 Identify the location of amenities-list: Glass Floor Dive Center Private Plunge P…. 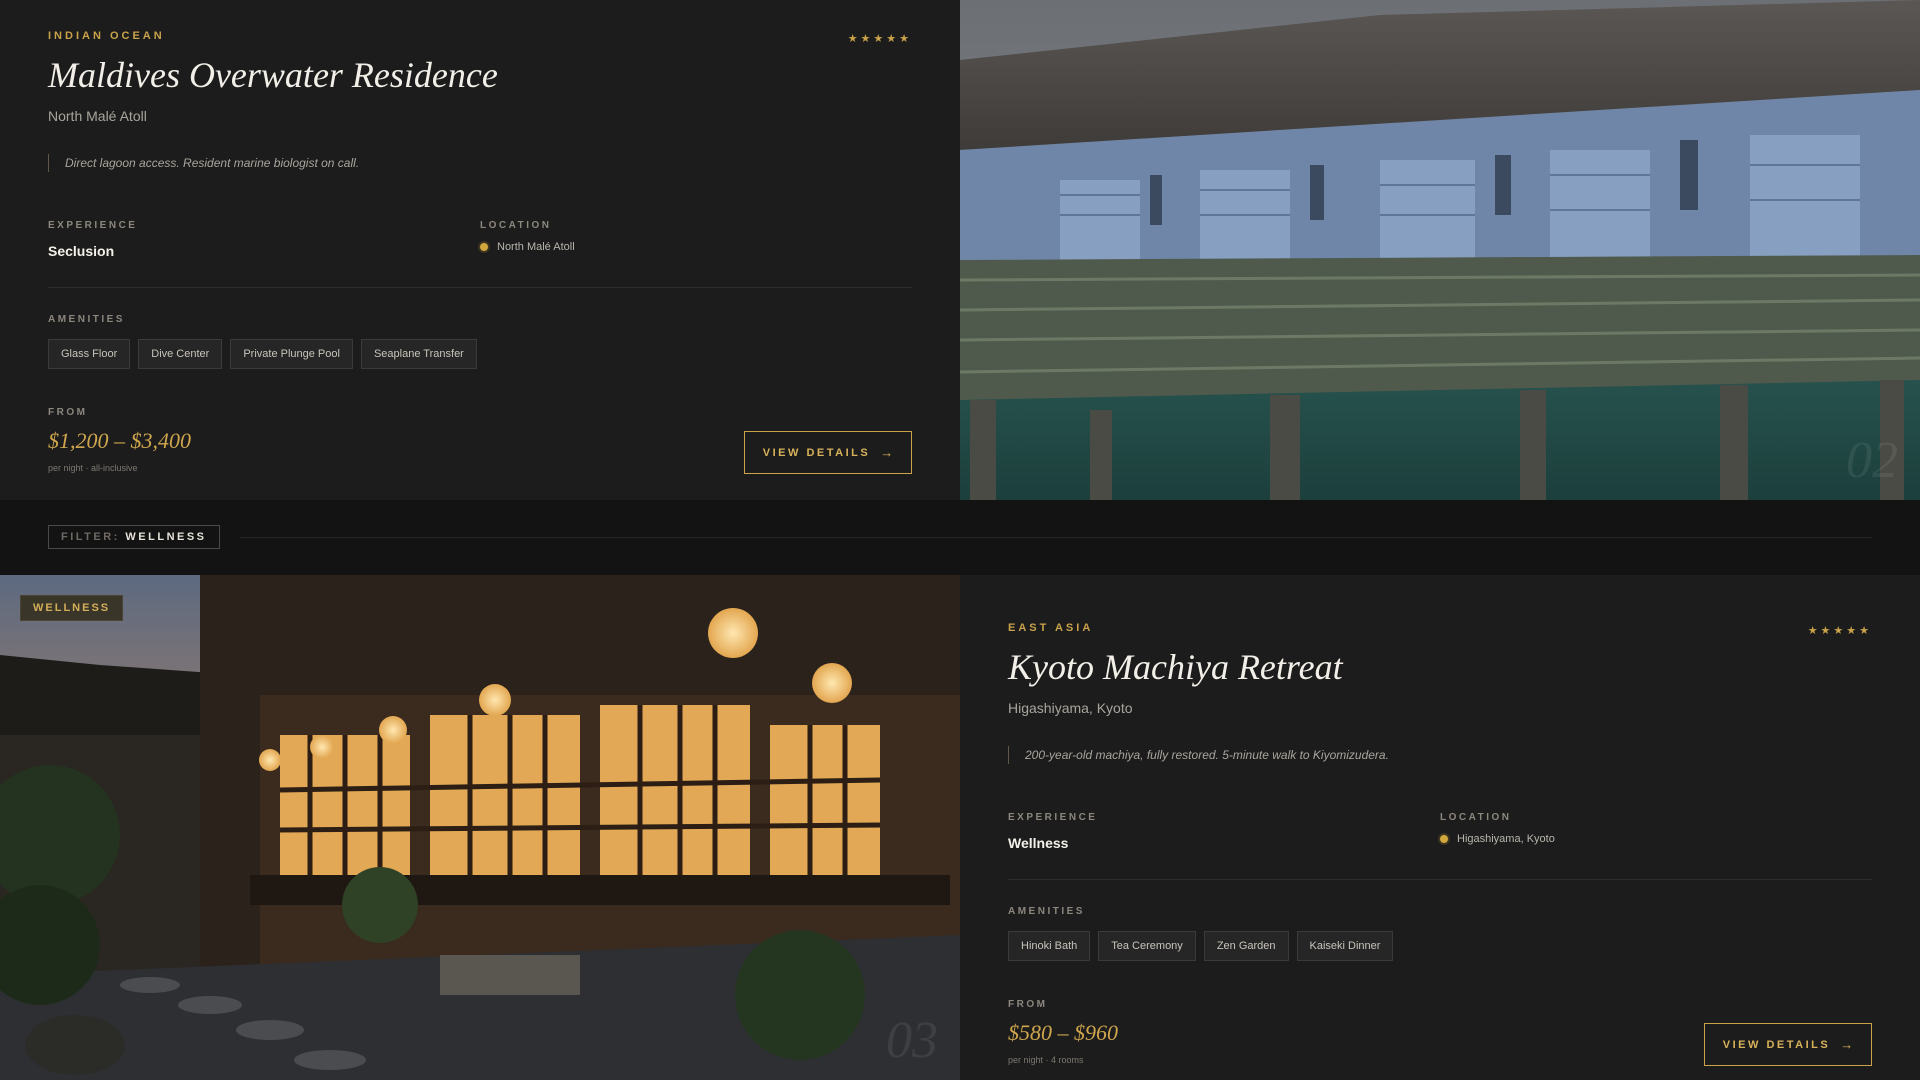
(480, 354).